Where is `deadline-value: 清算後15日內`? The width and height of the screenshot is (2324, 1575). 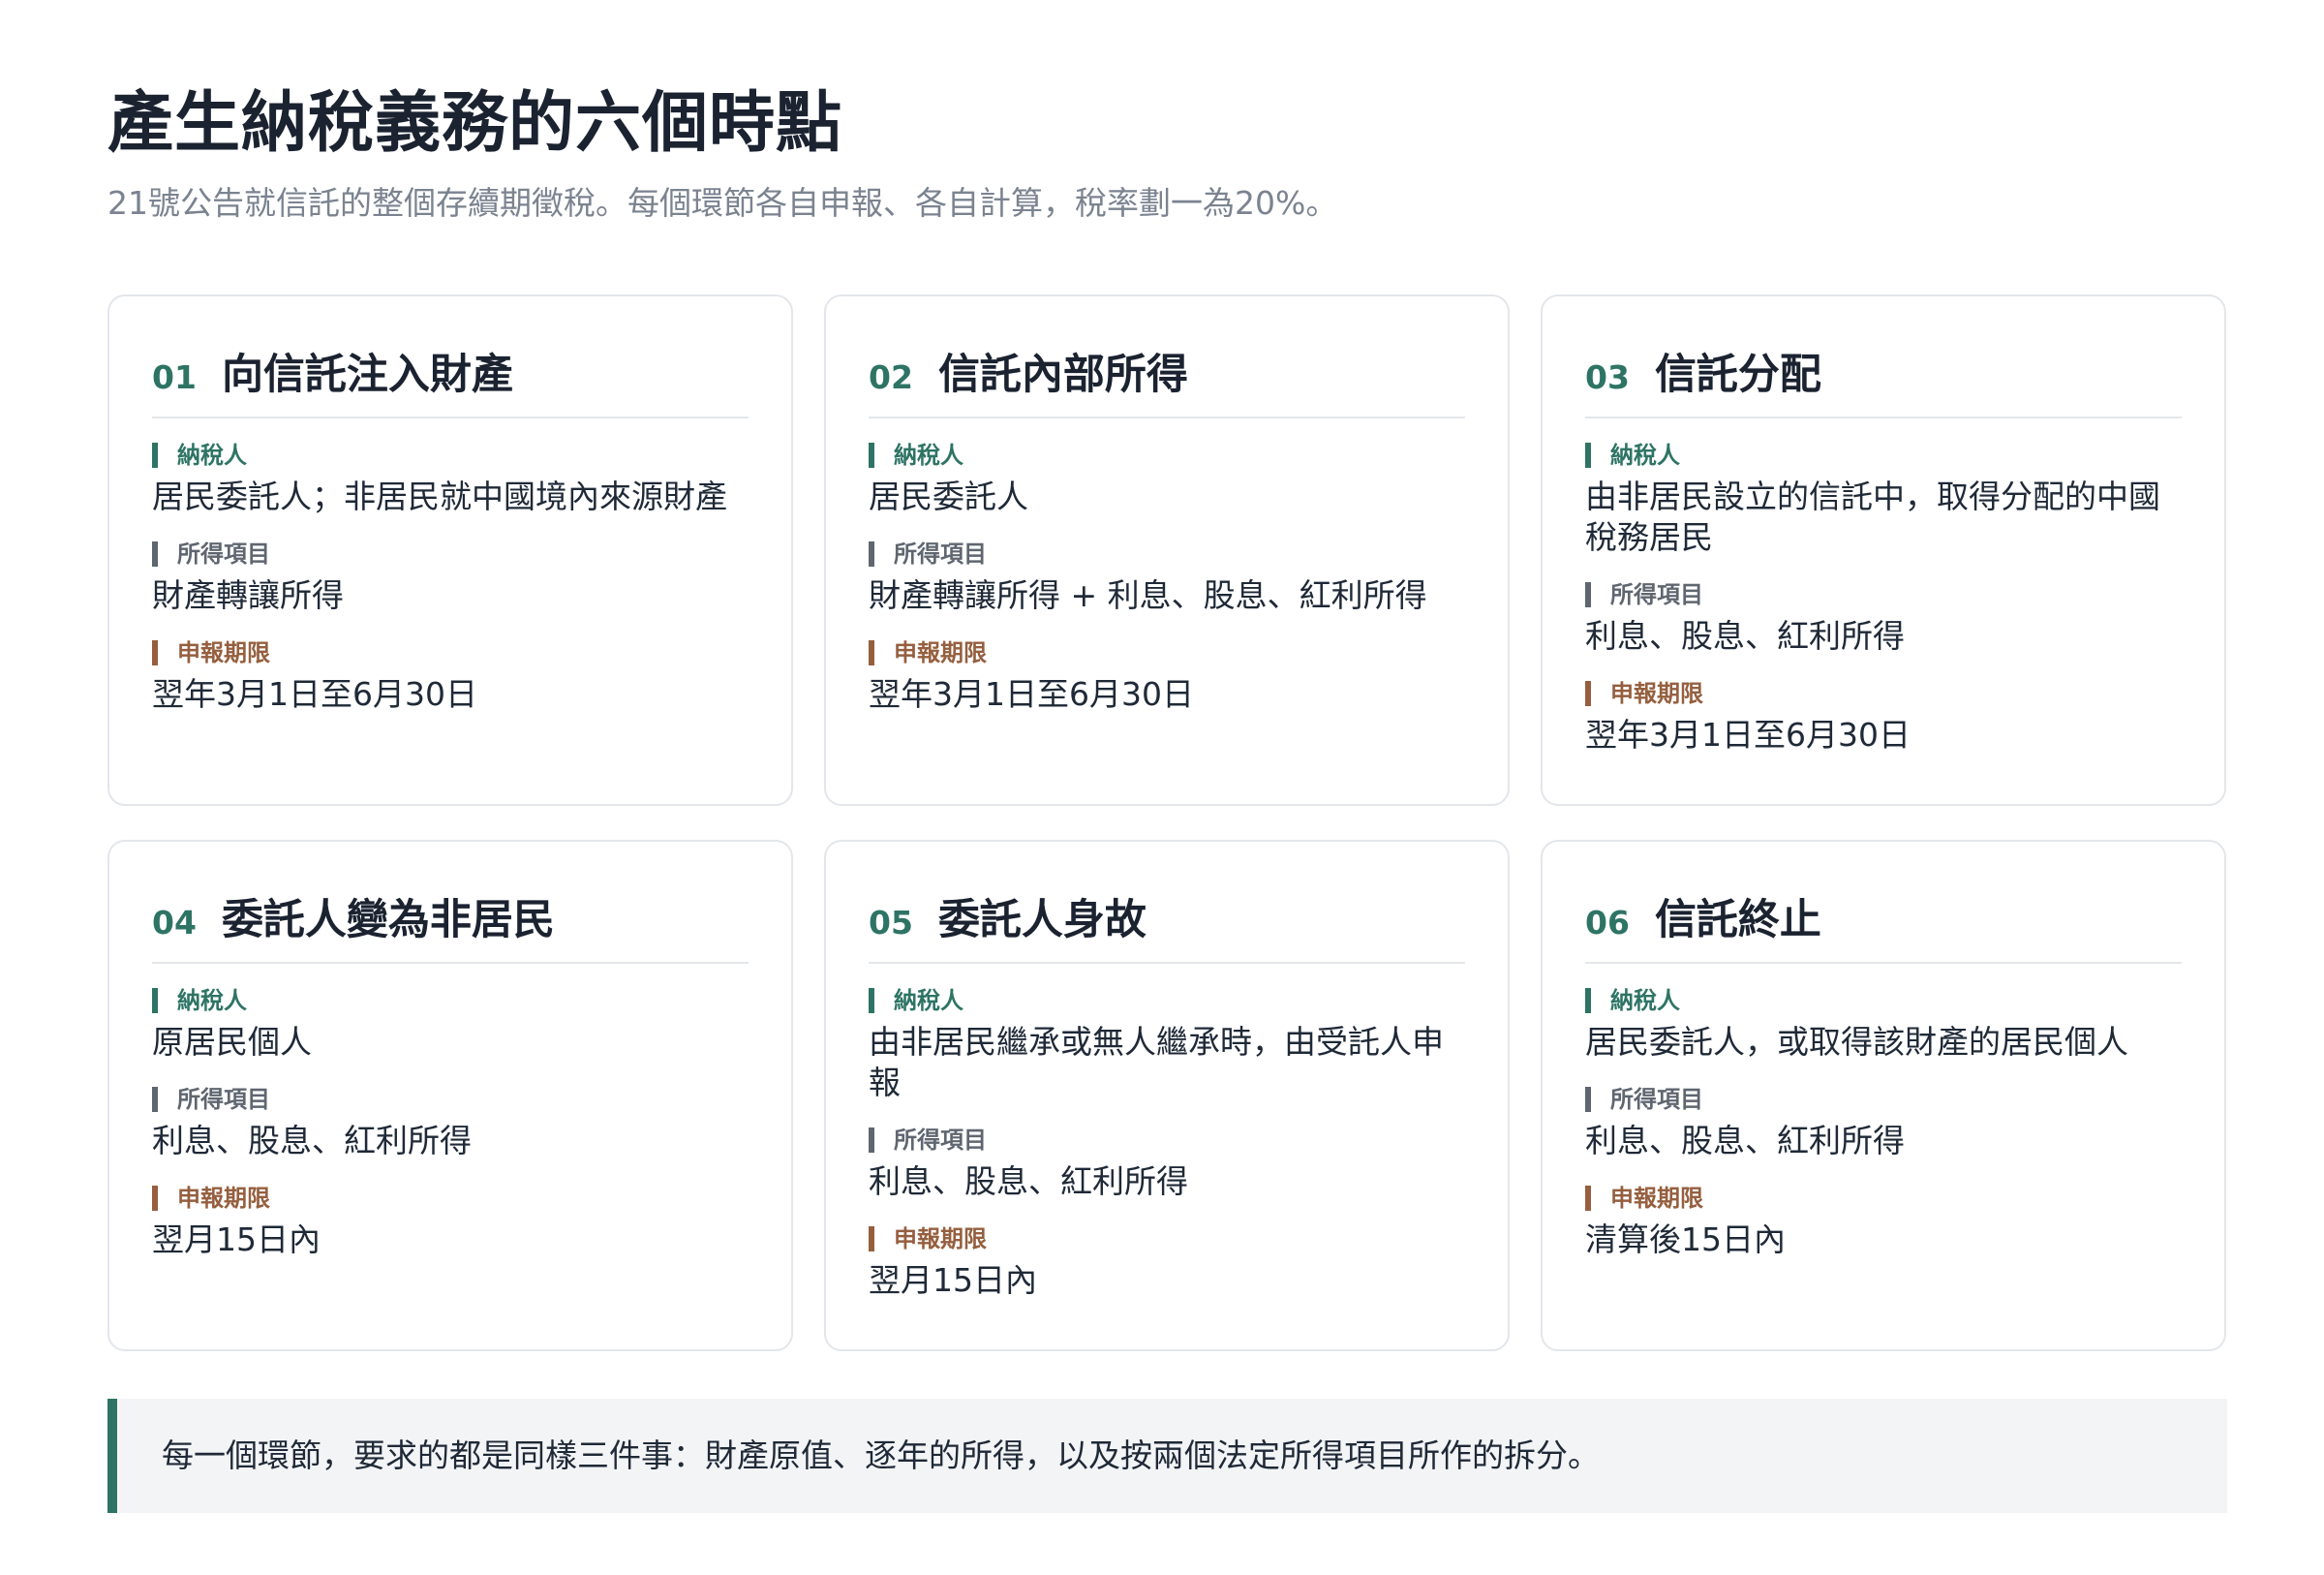
deadline-value: 清算後15日內 is located at coordinates (1686, 1239).